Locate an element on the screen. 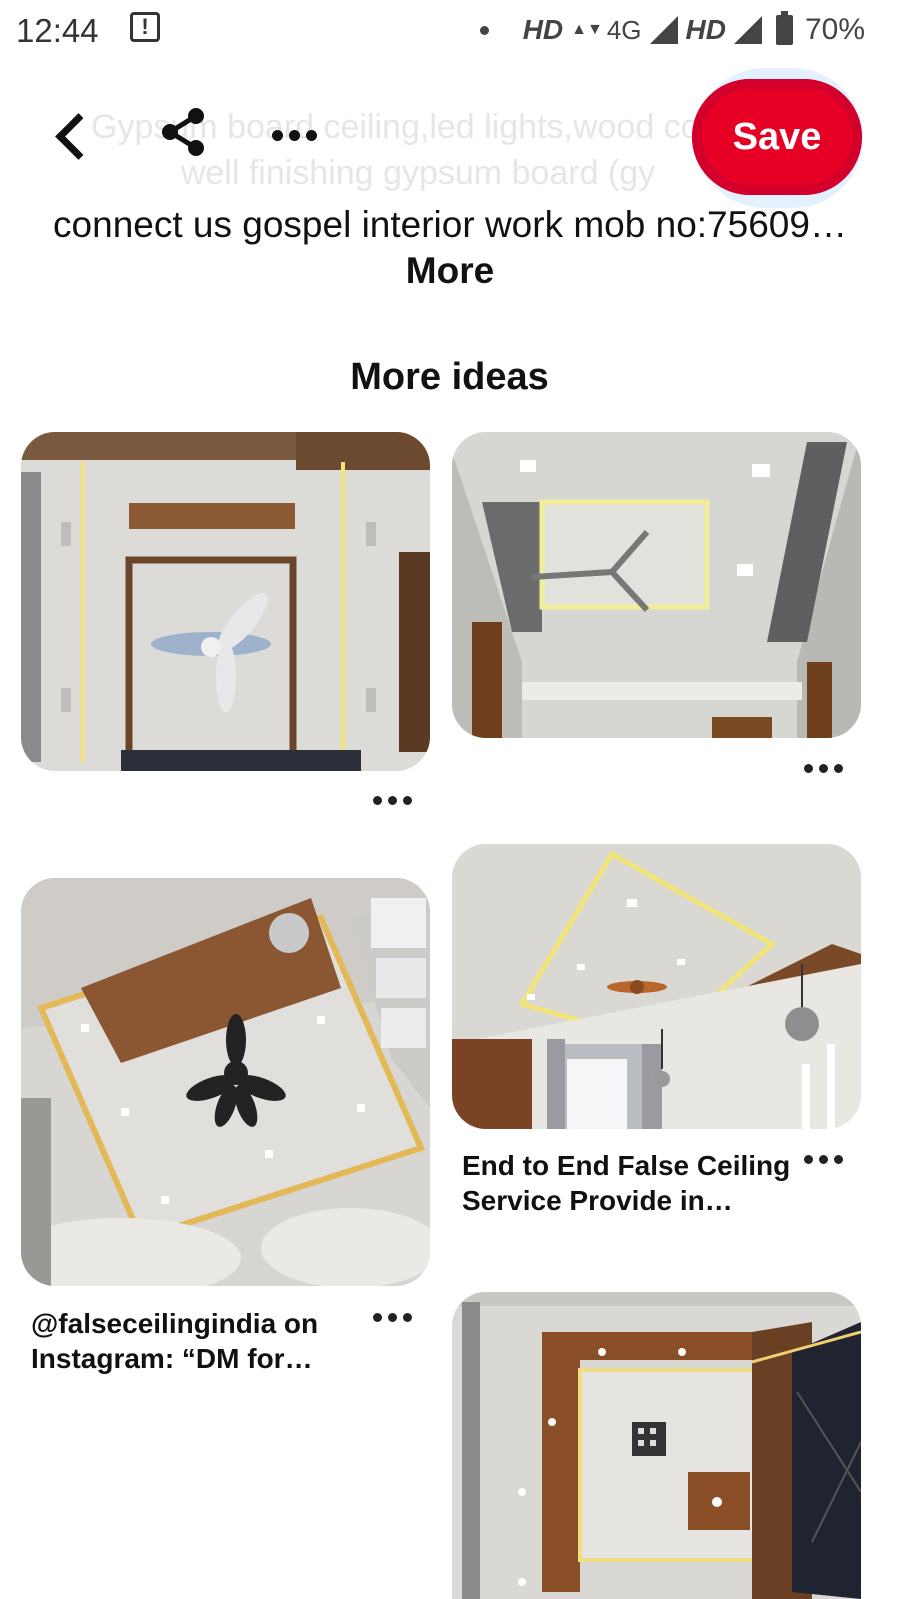 This screenshot has height=1599, width=899. notification-dot-icon is located at coordinates (484, 30).